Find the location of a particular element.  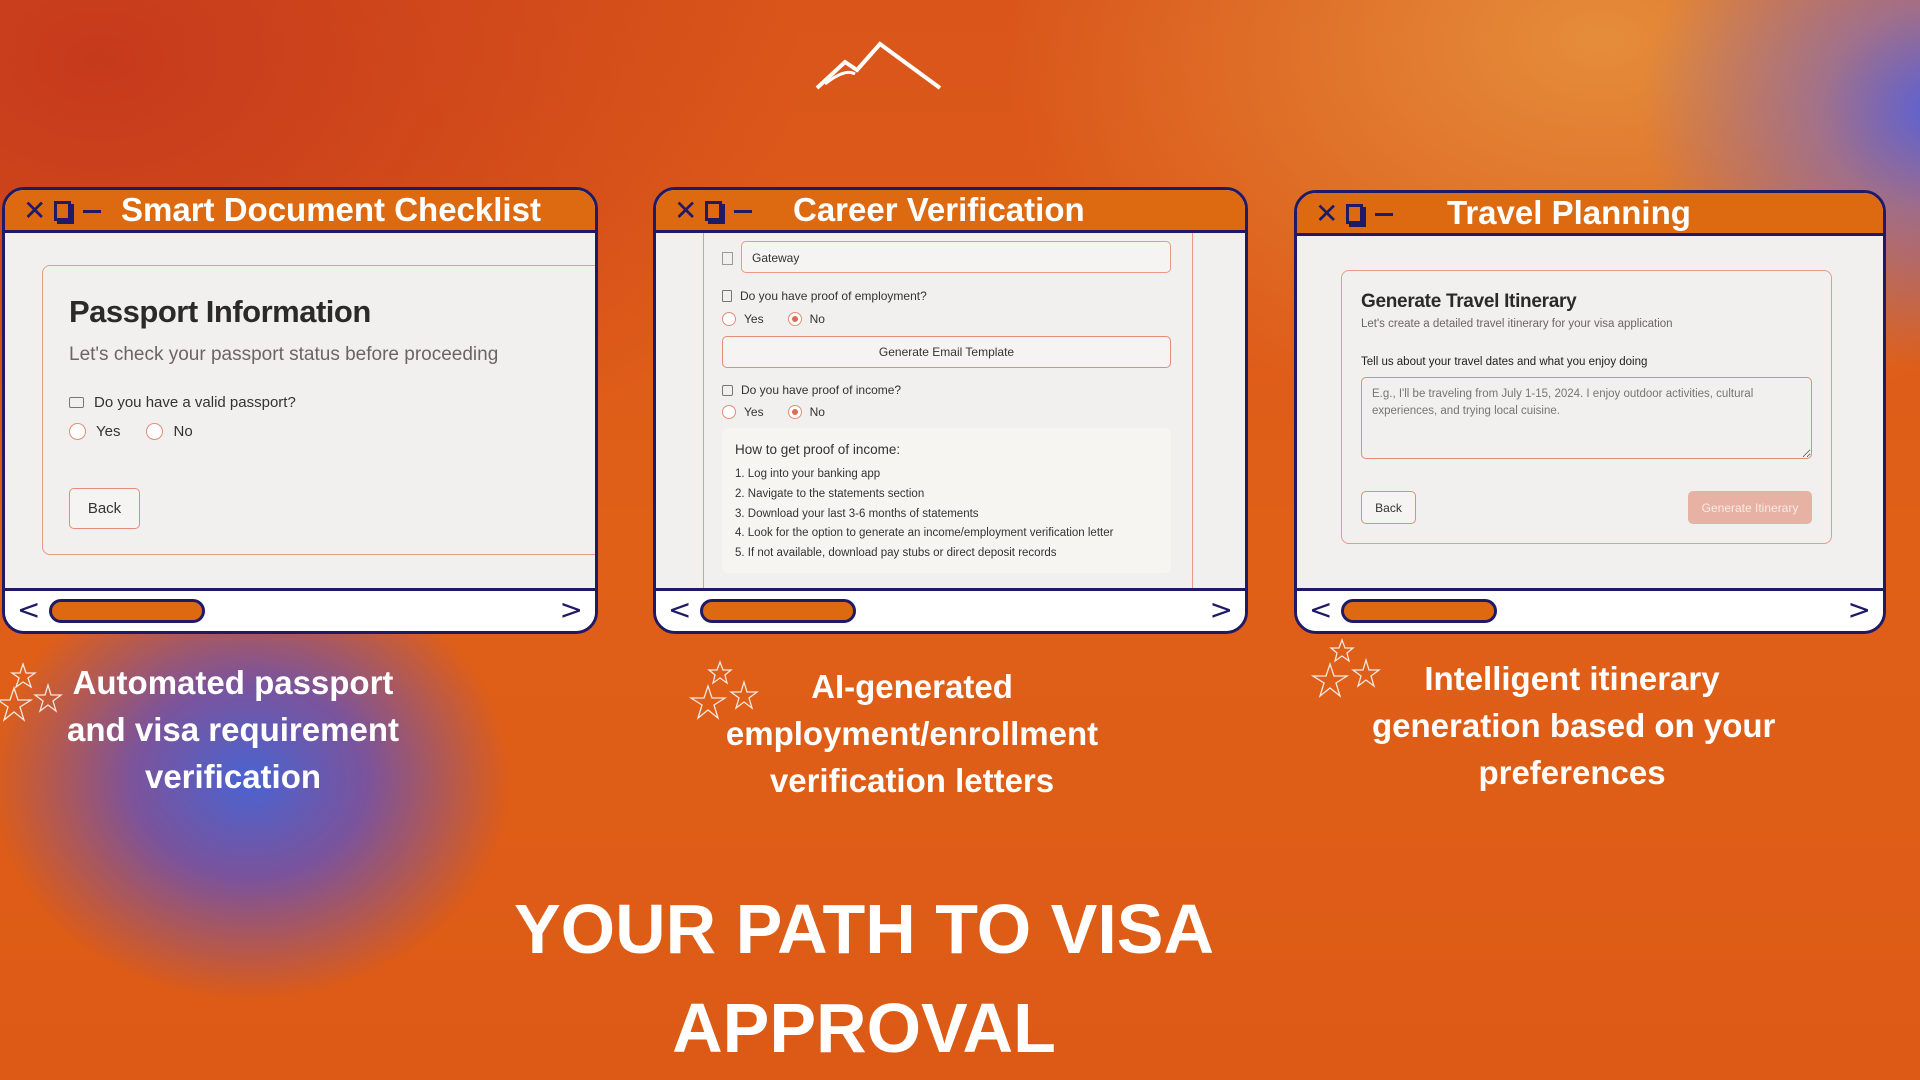

caption-line: employment/enrollment is located at coordinates (912, 733).